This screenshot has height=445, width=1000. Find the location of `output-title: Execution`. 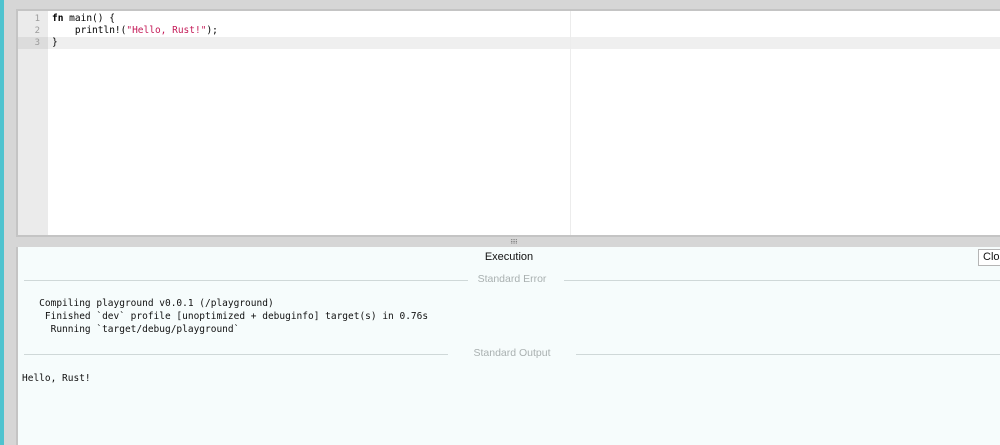

output-title: Execution is located at coordinates (509, 257).